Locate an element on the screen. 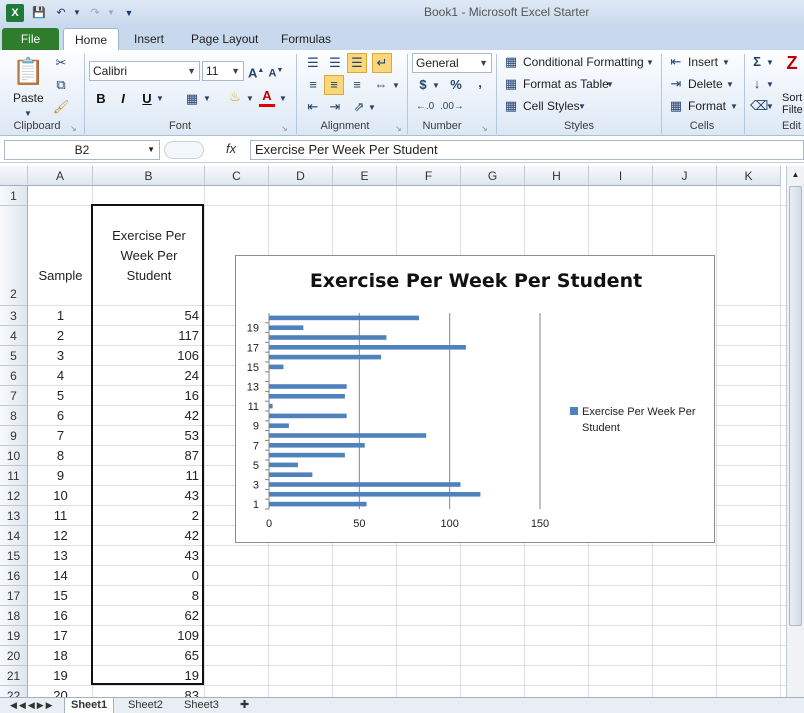 Image resolution: width=804 pixels, height=713 pixels. tab-insert: Insert is located at coordinates (149, 39).